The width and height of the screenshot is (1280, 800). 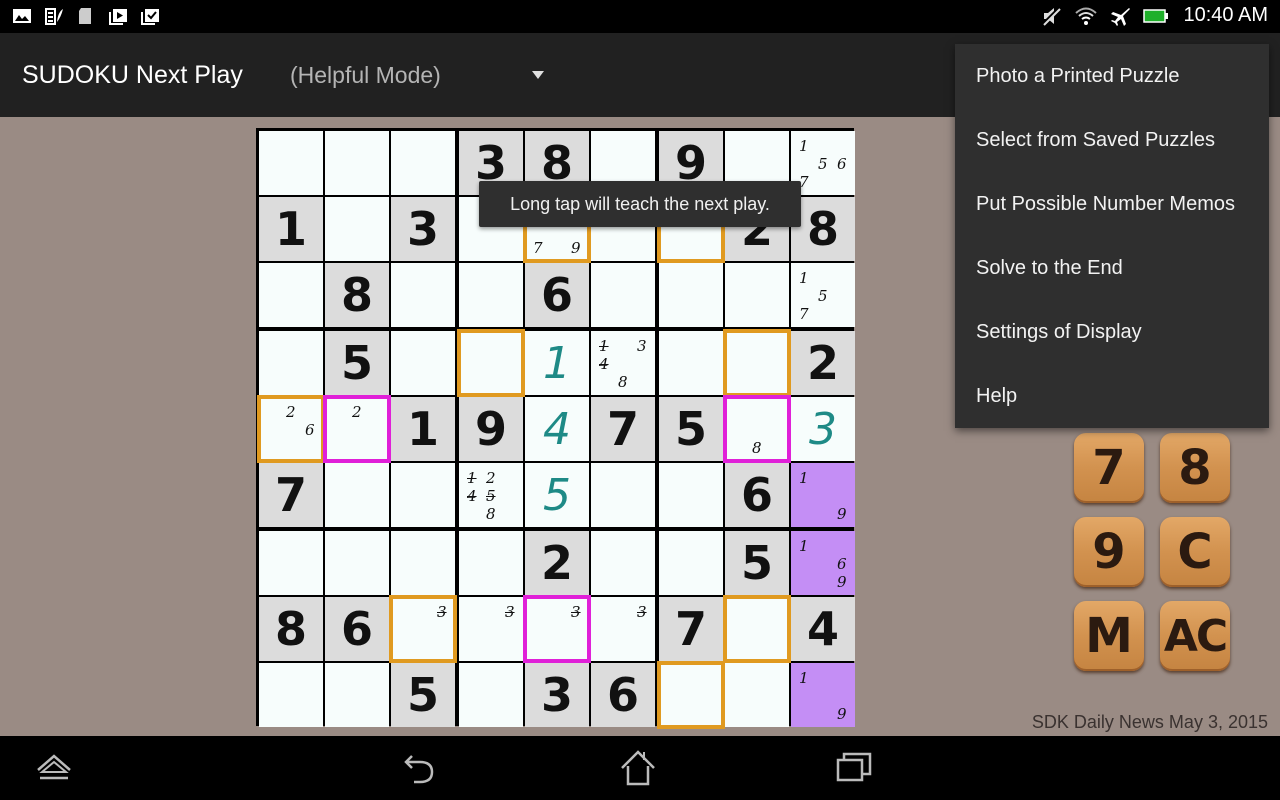 I want to click on sudoku-cell-r6c5: 5, so click(x=557, y=495).